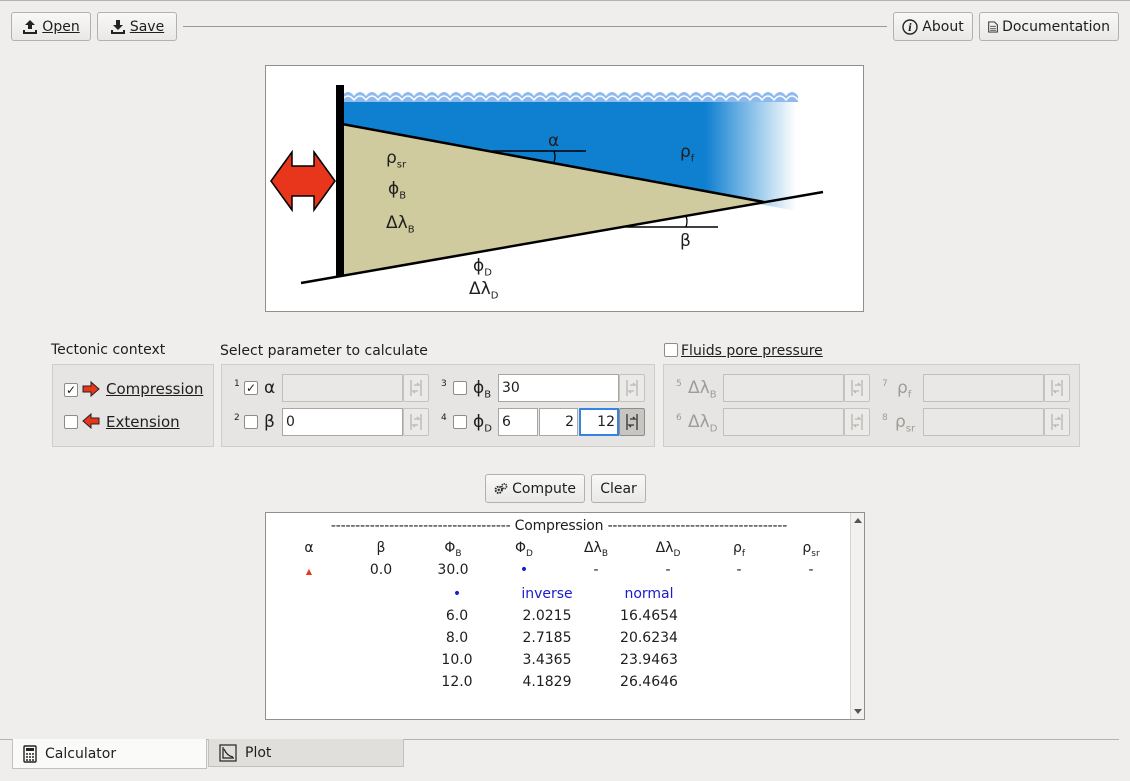 Image resolution: width=1130 pixels, height=781 pixels. What do you see at coordinates (342, 388) in the screenshot?
I see `alpha-field` at bounding box center [342, 388].